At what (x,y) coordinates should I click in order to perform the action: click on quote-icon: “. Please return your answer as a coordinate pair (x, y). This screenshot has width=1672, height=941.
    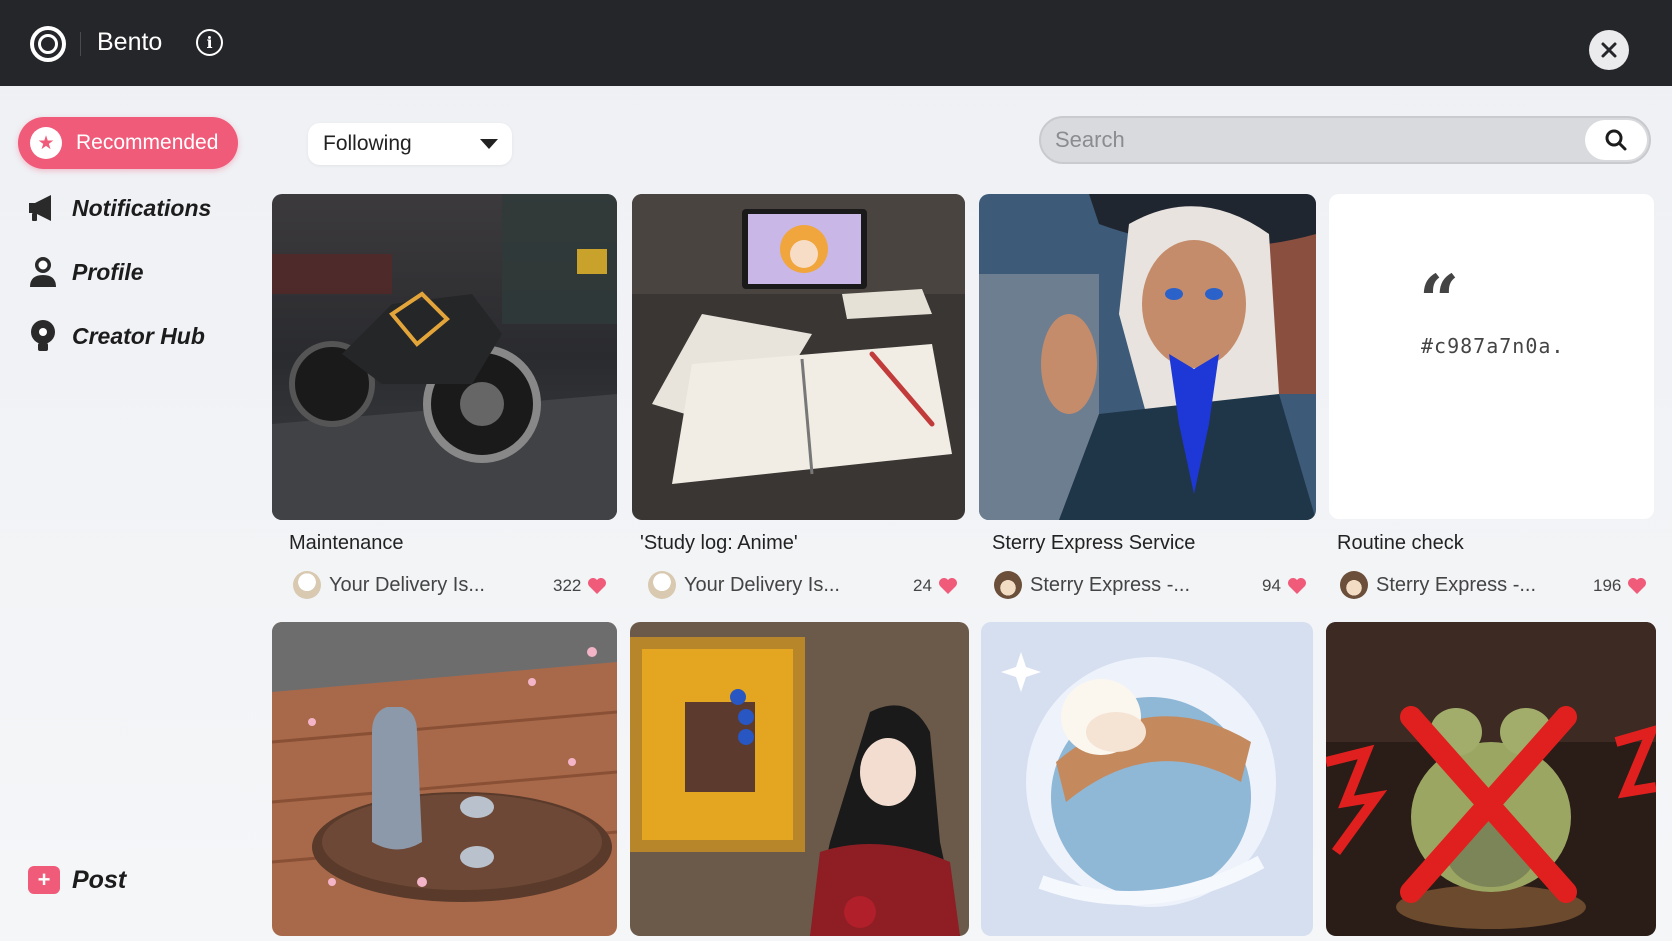
    Looking at the image, I should click on (1439, 300).